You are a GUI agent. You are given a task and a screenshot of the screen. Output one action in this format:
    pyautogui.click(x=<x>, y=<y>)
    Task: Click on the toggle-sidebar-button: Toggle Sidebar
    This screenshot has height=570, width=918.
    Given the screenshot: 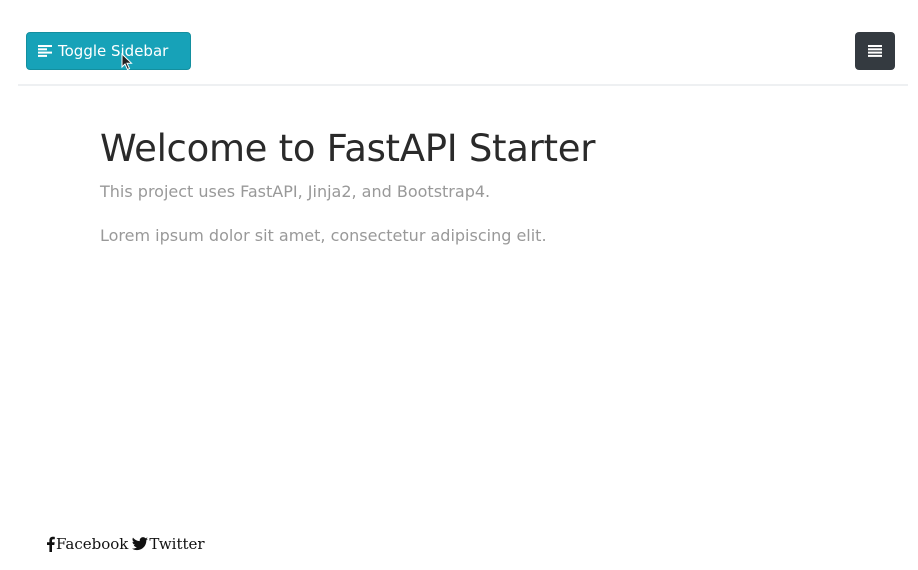 What is the action you would take?
    pyautogui.click(x=108, y=51)
    